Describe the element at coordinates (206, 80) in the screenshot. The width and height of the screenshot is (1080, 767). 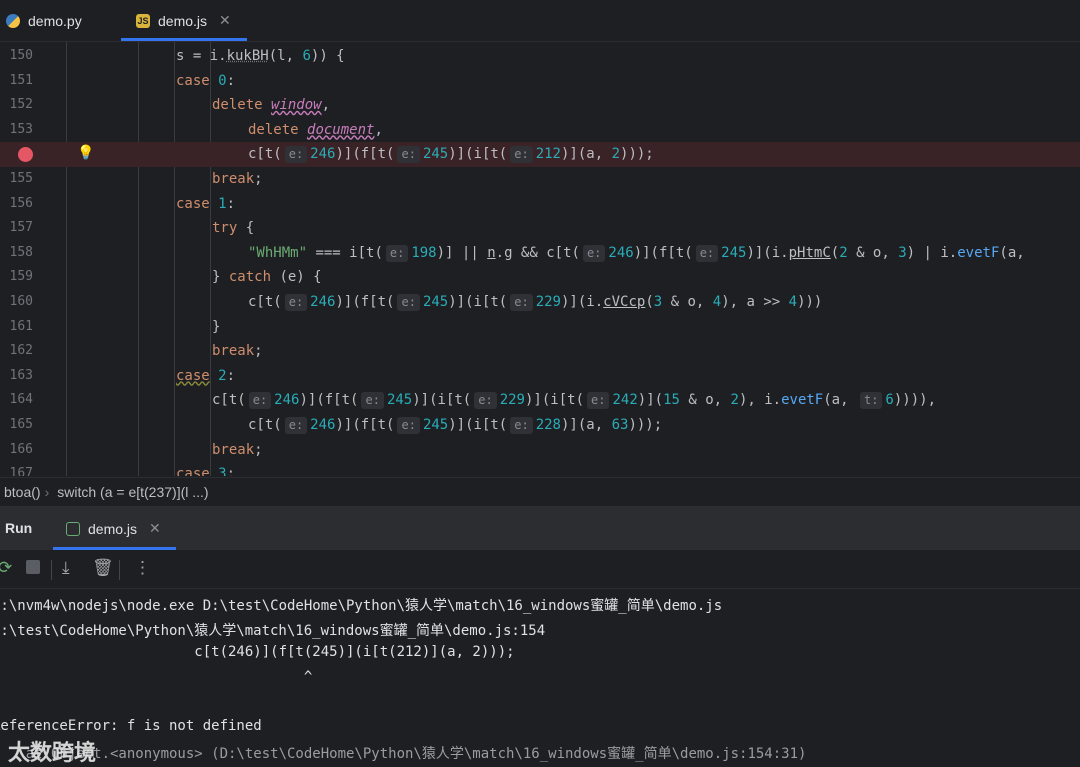
I see `code-text: case 0:` at that location.